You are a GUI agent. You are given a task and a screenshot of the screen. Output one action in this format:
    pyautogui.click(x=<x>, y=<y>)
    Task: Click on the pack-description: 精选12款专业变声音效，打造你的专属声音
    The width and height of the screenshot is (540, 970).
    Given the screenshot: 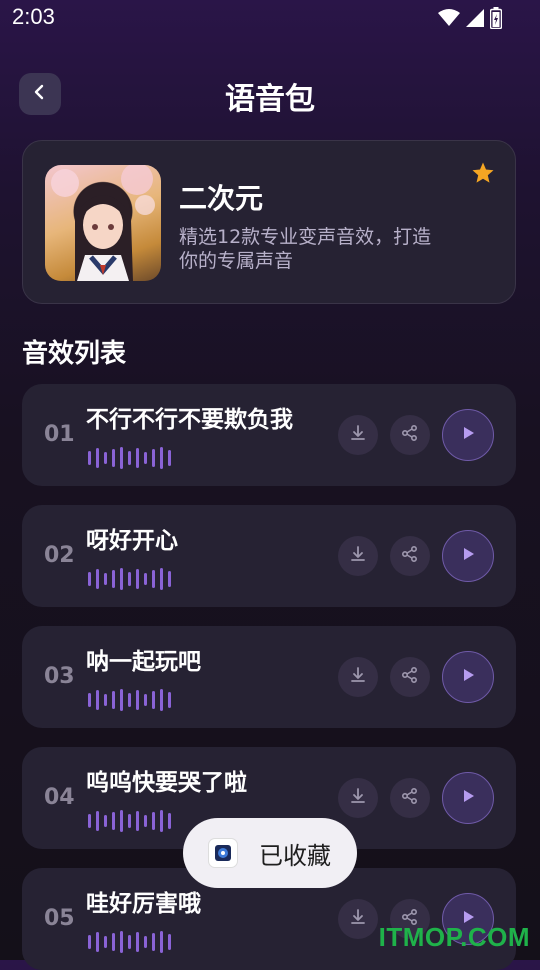 What is the action you would take?
    pyautogui.click(x=305, y=249)
    